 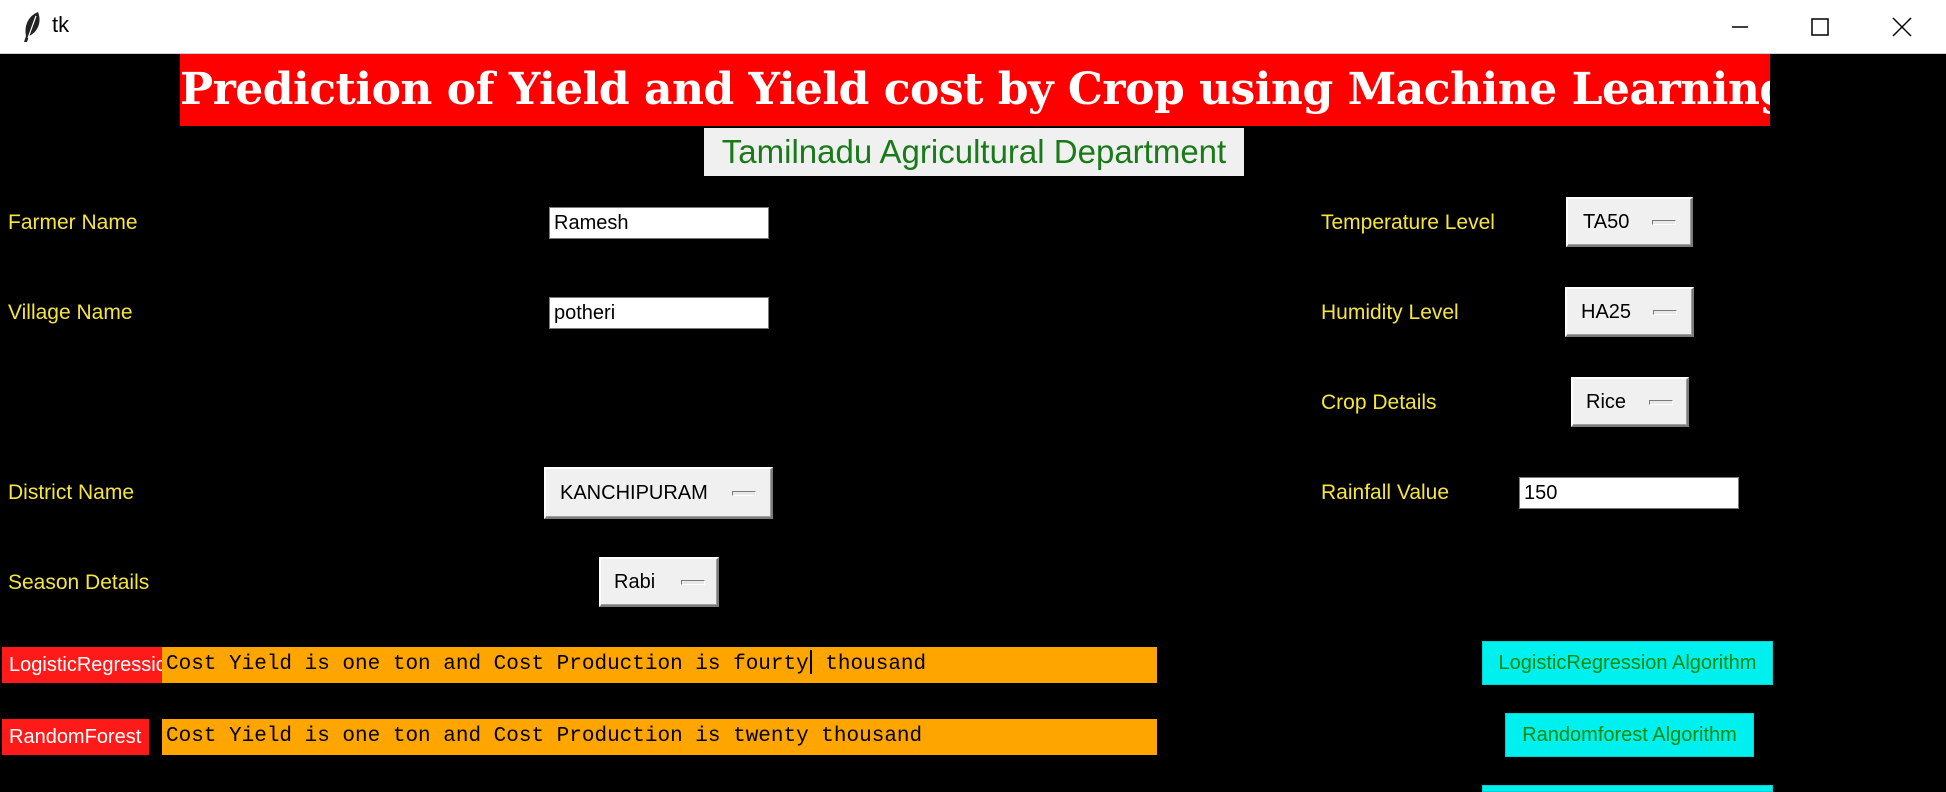 What do you see at coordinates (1630, 402) in the screenshot?
I see `crop-dropdown: Rice` at bounding box center [1630, 402].